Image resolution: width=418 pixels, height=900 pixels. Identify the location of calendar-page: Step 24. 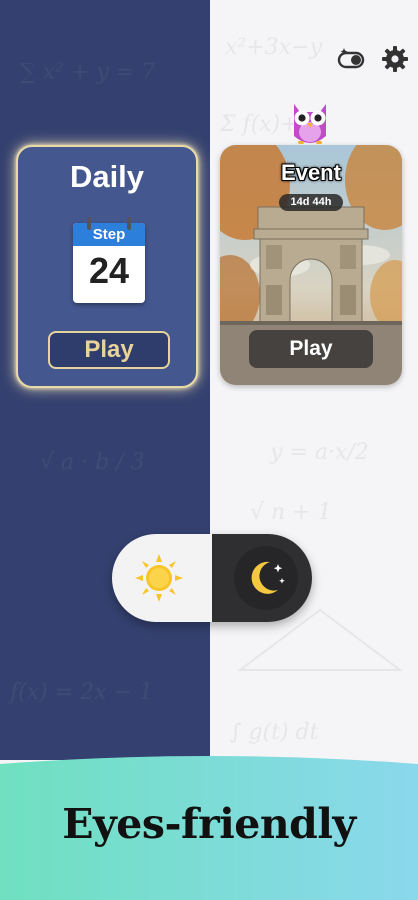
(109, 263).